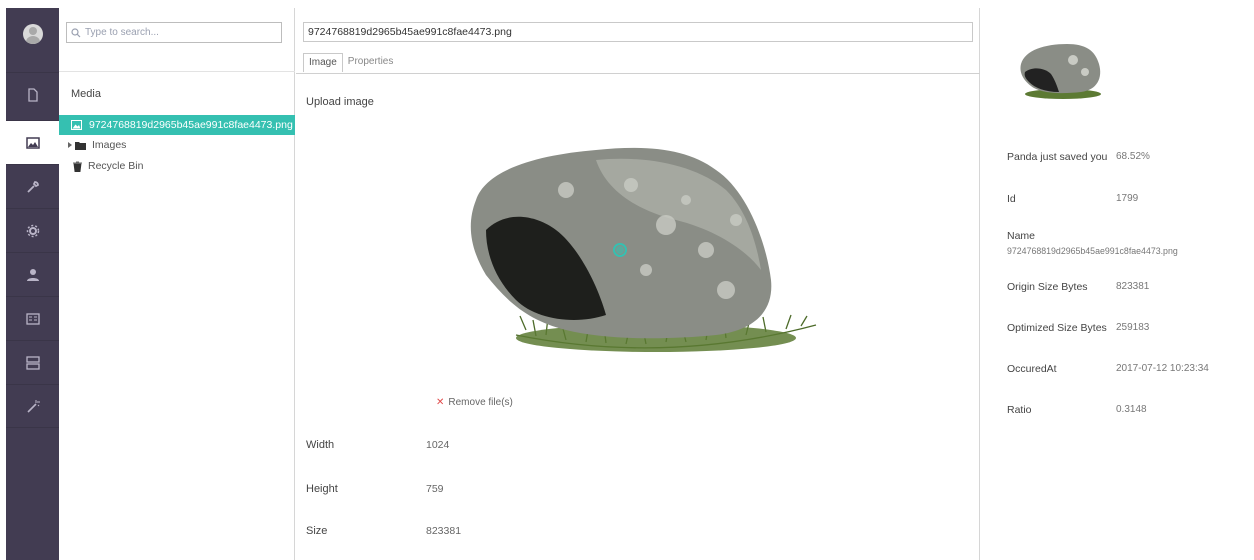  Describe the element at coordinates (317, 531) in the screenshot. I see `property-label-size: Size` at that location.